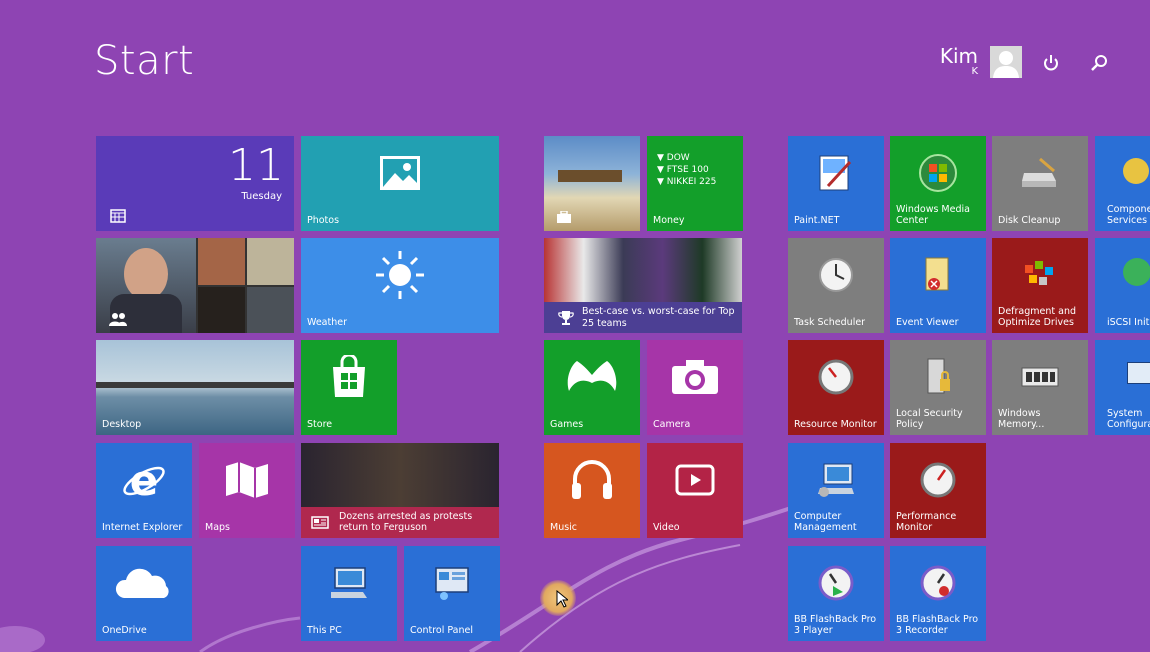  Describe the element at coordinates (938, 582) in the screenshot. I see `flashback-recorder-icon` at that location.